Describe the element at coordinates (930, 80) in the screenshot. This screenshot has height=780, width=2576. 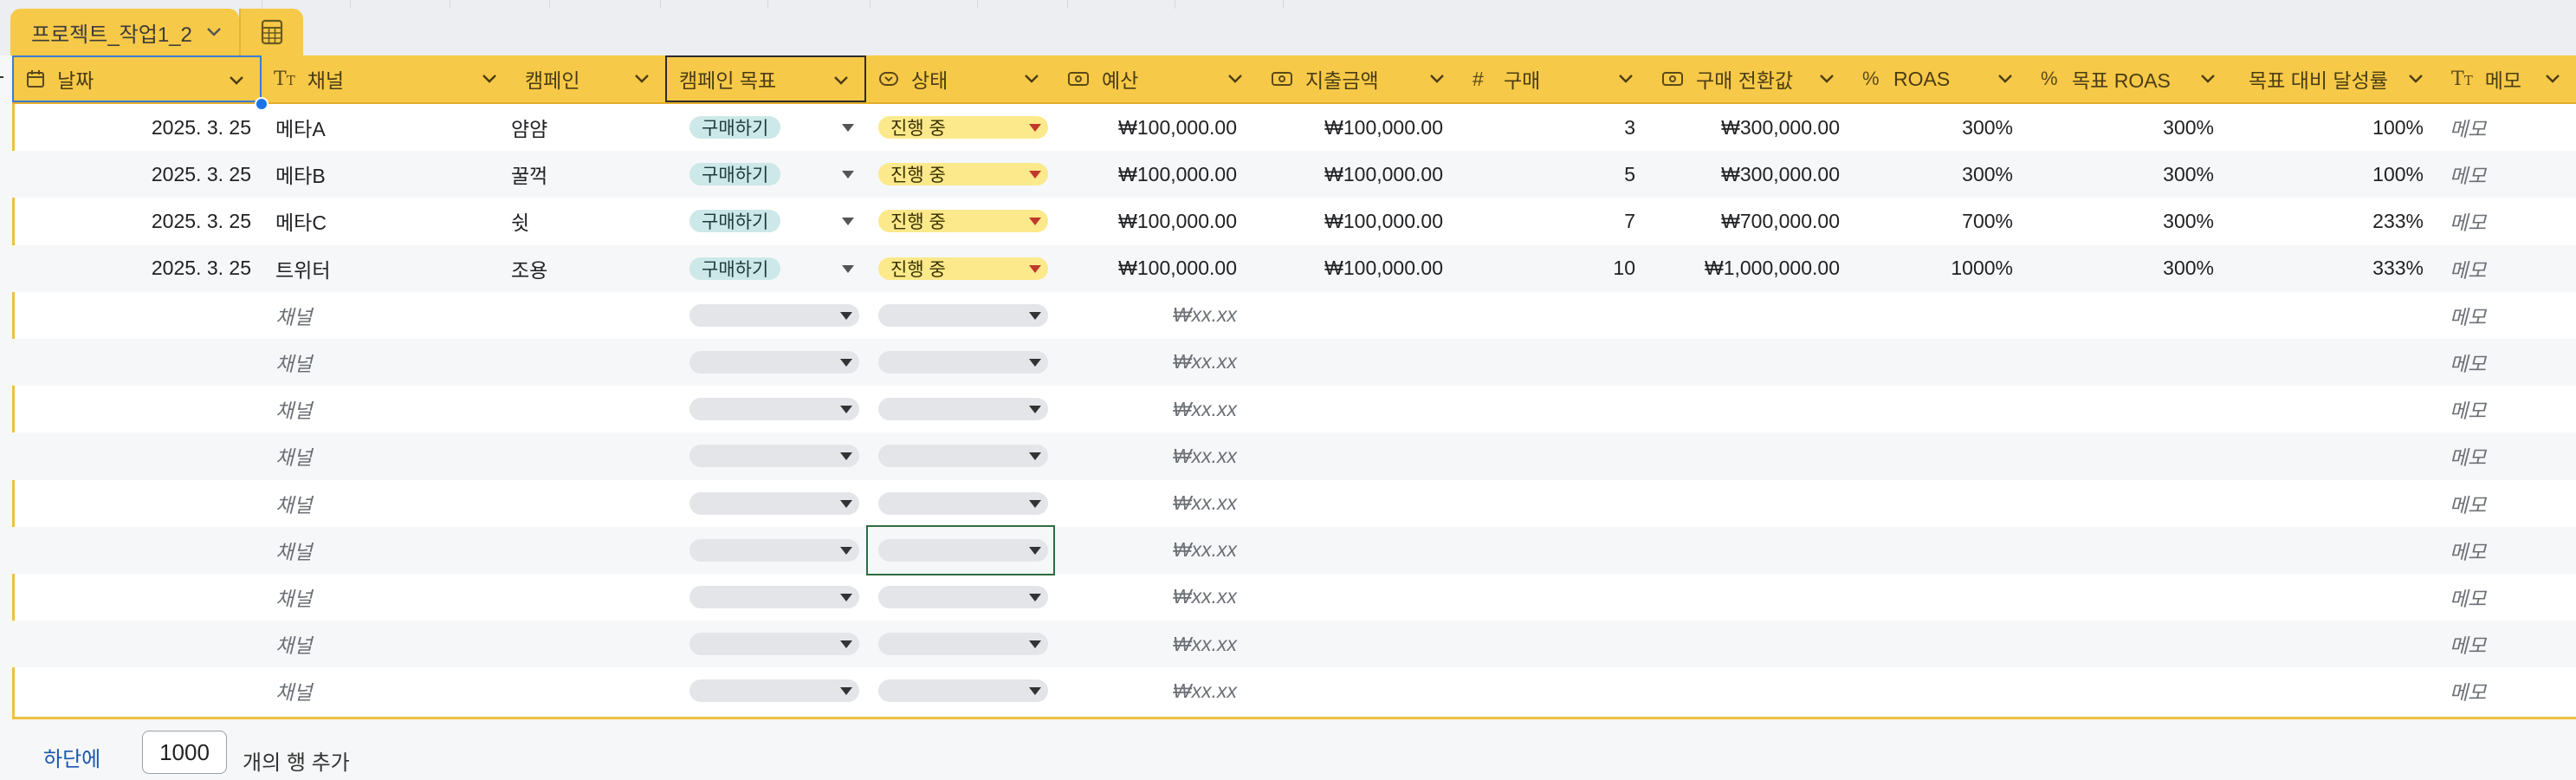
I see `column-header-label: 상태` at that location.